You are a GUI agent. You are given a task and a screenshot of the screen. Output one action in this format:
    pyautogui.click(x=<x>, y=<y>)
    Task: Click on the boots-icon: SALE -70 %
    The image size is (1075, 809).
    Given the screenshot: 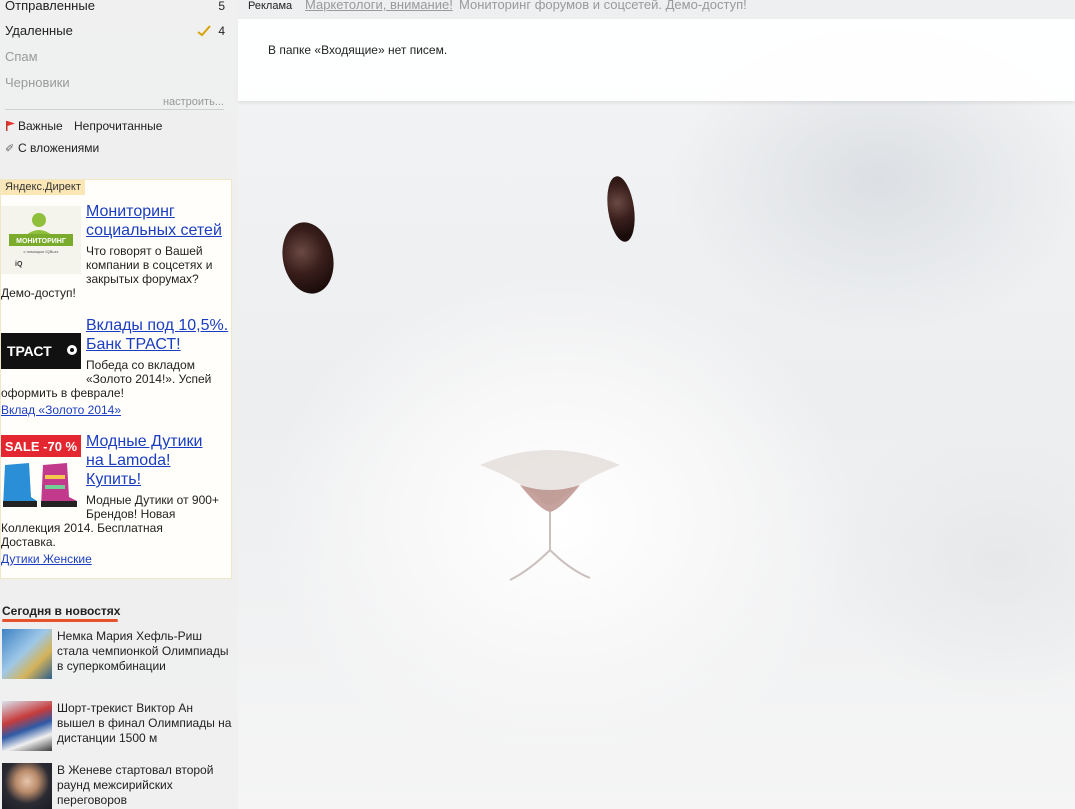 What is the action you would take?
    pyautogui.click(x=41, y=471)
    